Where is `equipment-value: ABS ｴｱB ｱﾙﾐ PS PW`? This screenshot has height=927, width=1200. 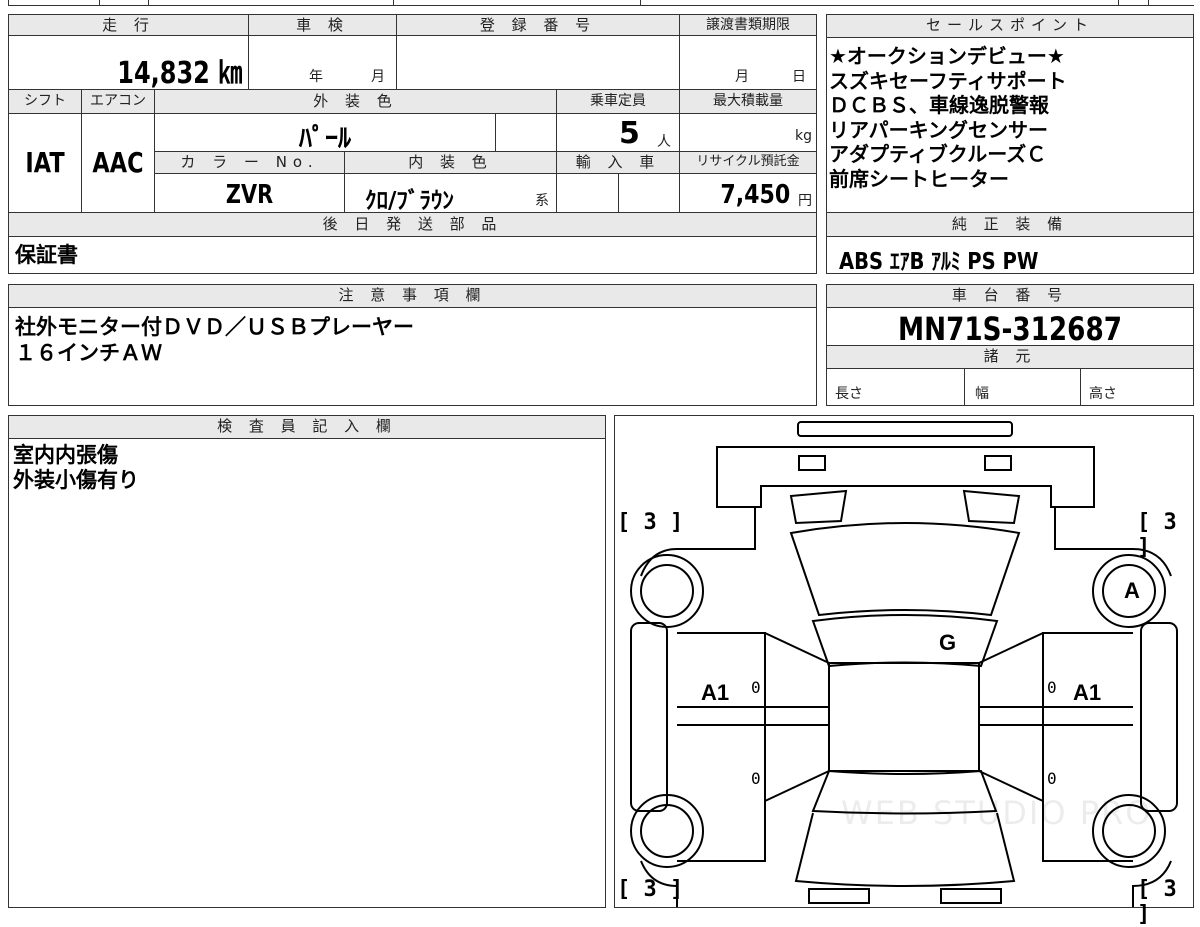 equipment-value: ABS ｴｱB ｱﾙﾐ PS PW is located at coordinates (939, 262).